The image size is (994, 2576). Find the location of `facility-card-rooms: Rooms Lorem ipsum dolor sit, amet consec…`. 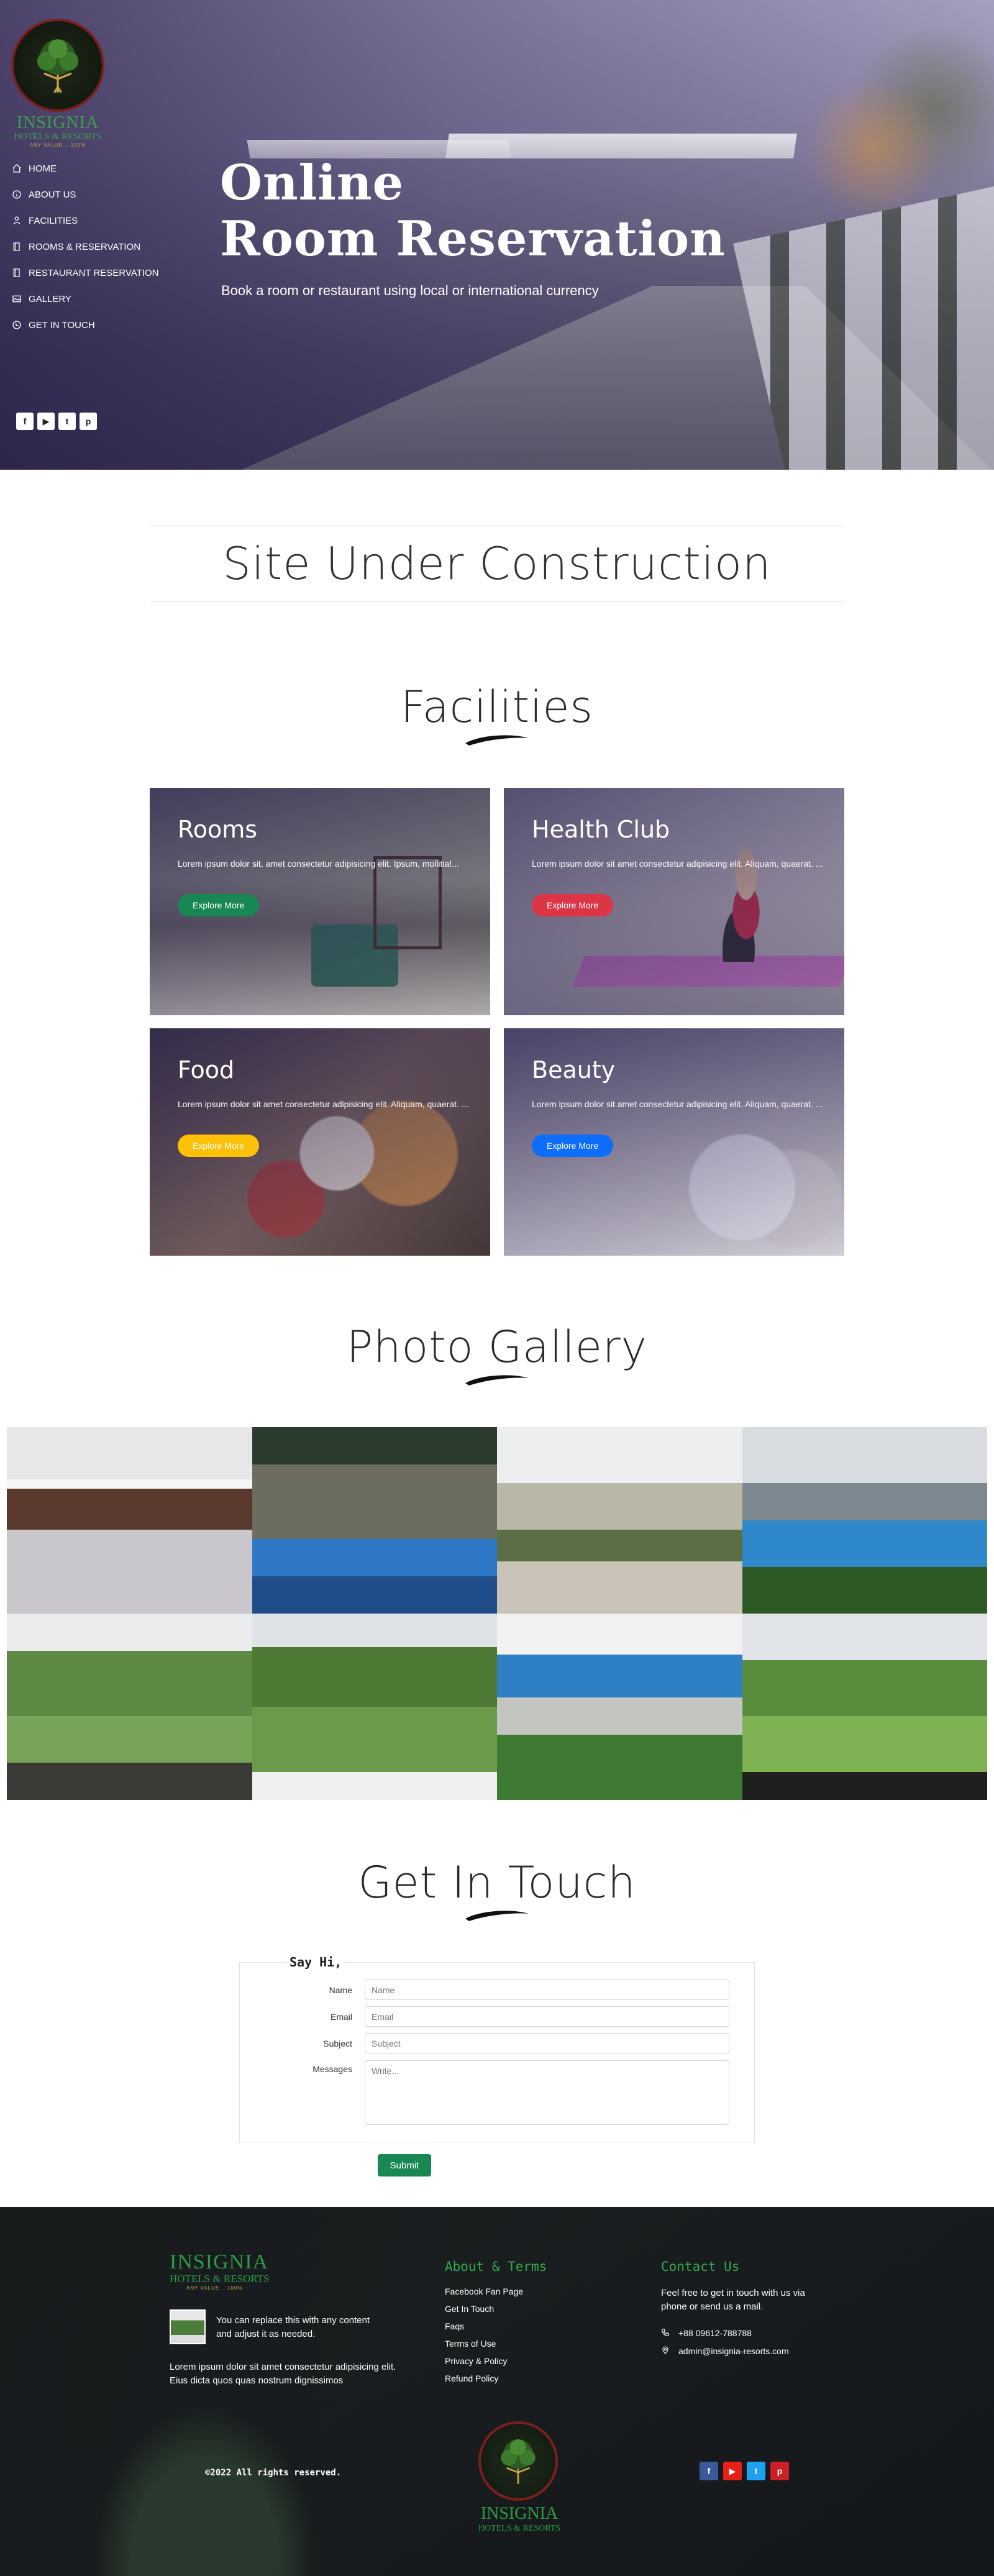

facility-card-rooms: Rooms Lorem ipsum dolor sit, amet consec… is located at coordinates (320, 901).